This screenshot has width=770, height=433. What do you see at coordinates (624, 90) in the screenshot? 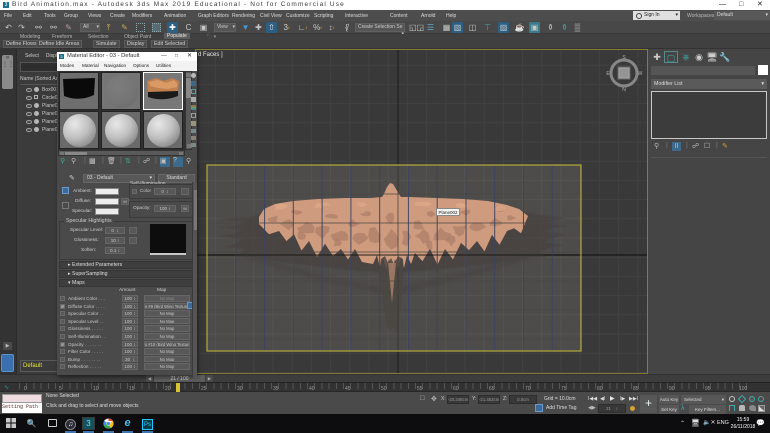
I see `svg-text: N` at bounding box center [624, 90].